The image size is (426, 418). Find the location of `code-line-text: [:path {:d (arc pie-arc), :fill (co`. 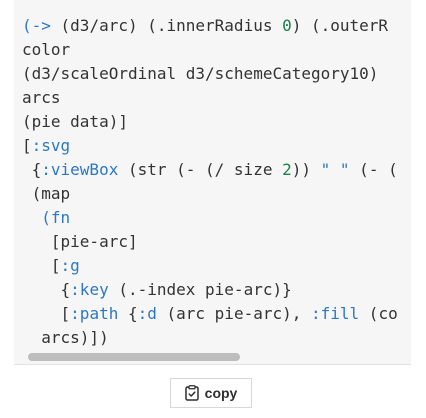

code-line-text: [:path {:d (arc pie-arc), :fill (co is located at coordinates (210, 313).